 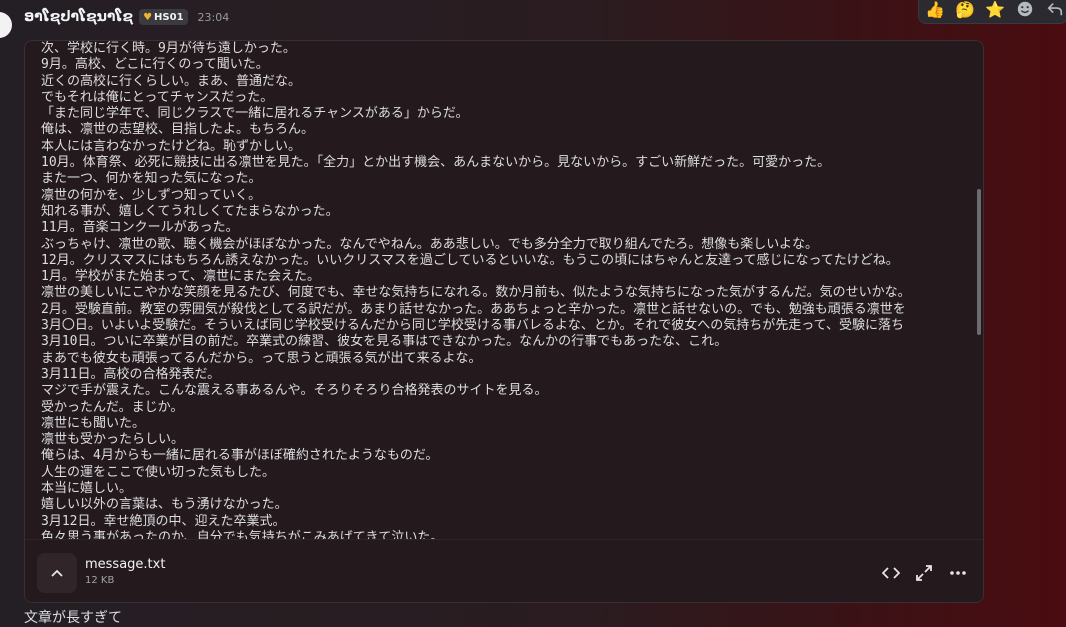 I want to click on scrollbar-thumb, so click(x=979, y=262).